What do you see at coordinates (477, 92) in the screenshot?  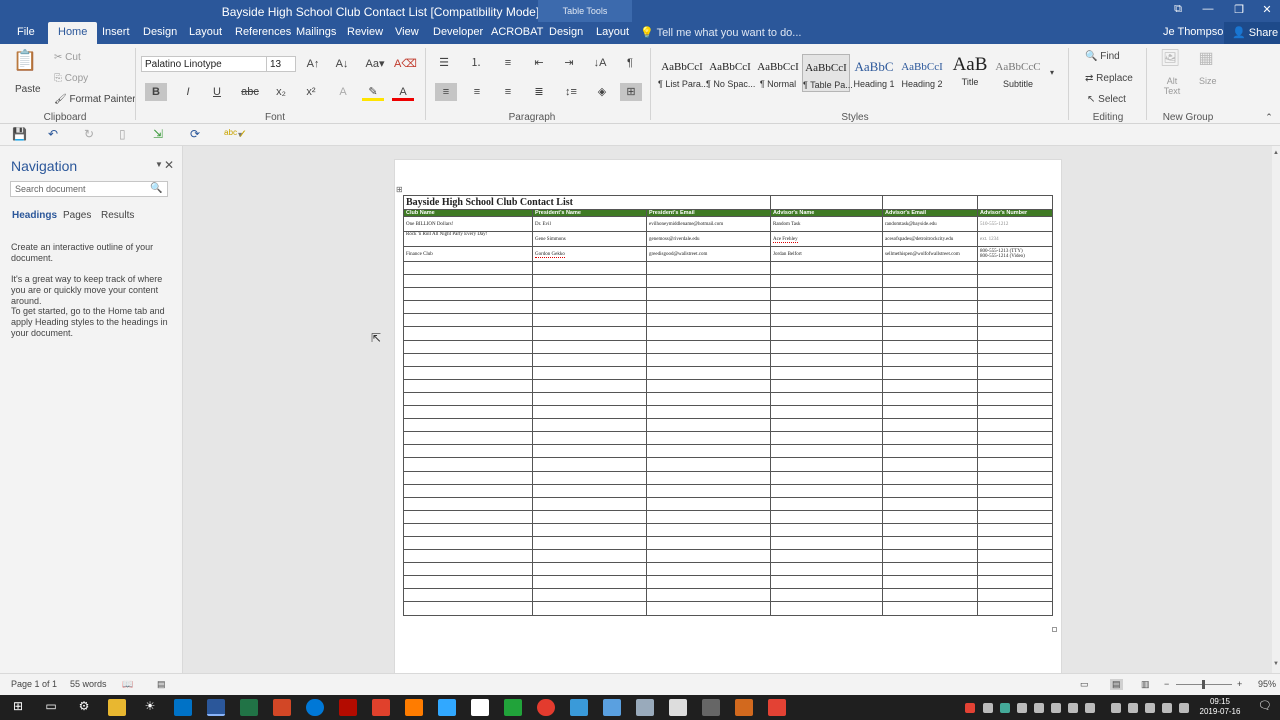 I see `align-center-icon: ≡` at bounding box center [477, 92].